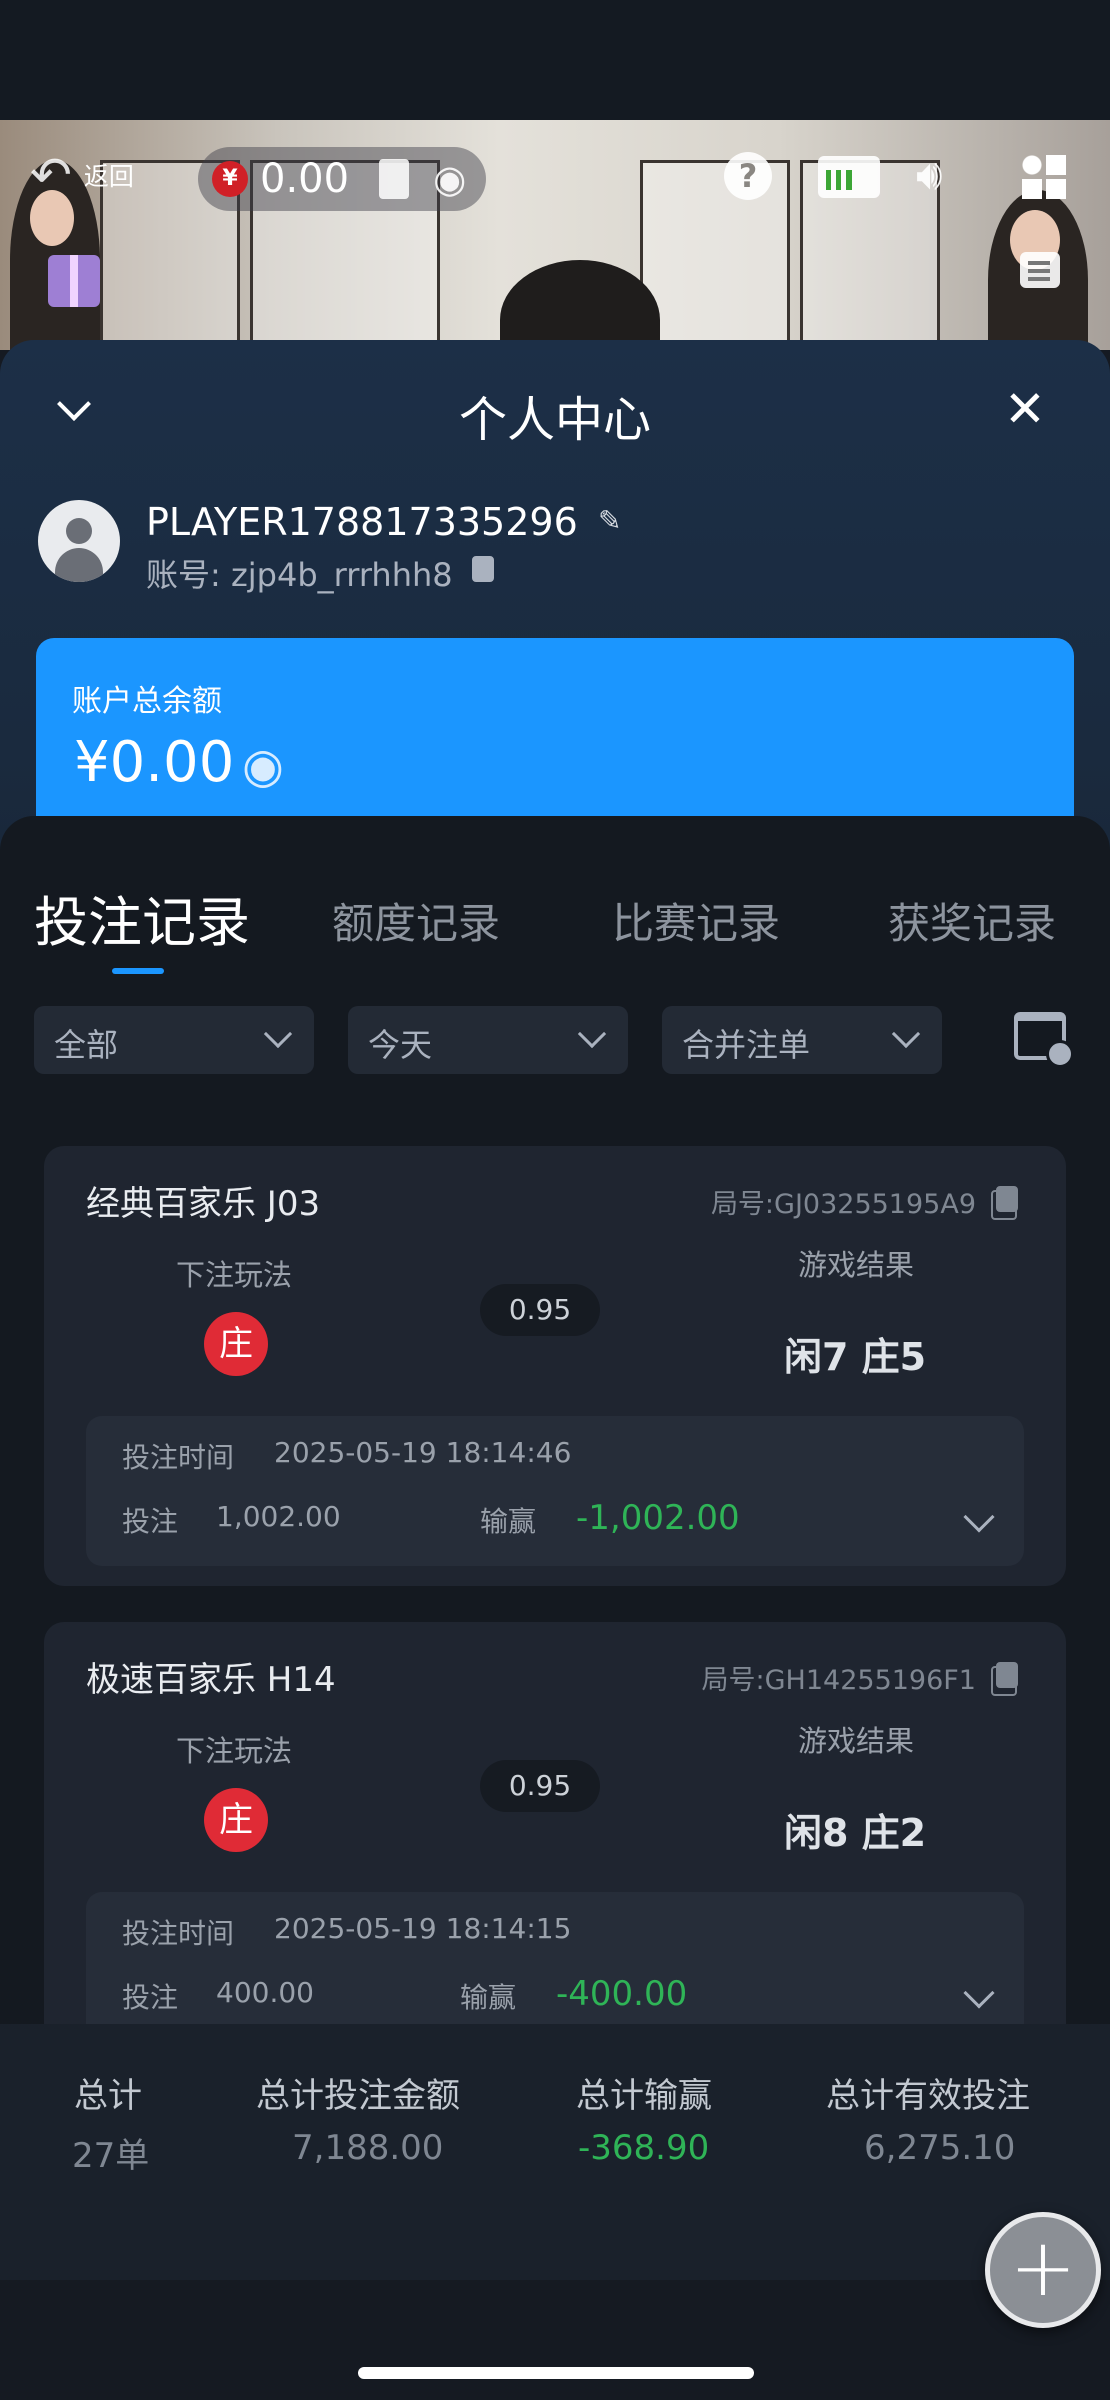 The image size is (1110, 2400). Describe the element at coordinates (855, 1833) in the screenshot. I see `game-result: 闲8 庄2` at that location.